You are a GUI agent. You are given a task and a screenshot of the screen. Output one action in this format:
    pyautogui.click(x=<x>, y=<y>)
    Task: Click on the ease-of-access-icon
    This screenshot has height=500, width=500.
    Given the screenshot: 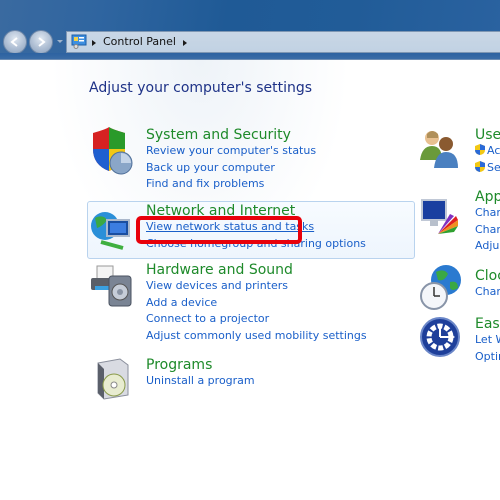 What is the action you would take?
    pyautogui.click(x=440, y=337)
    